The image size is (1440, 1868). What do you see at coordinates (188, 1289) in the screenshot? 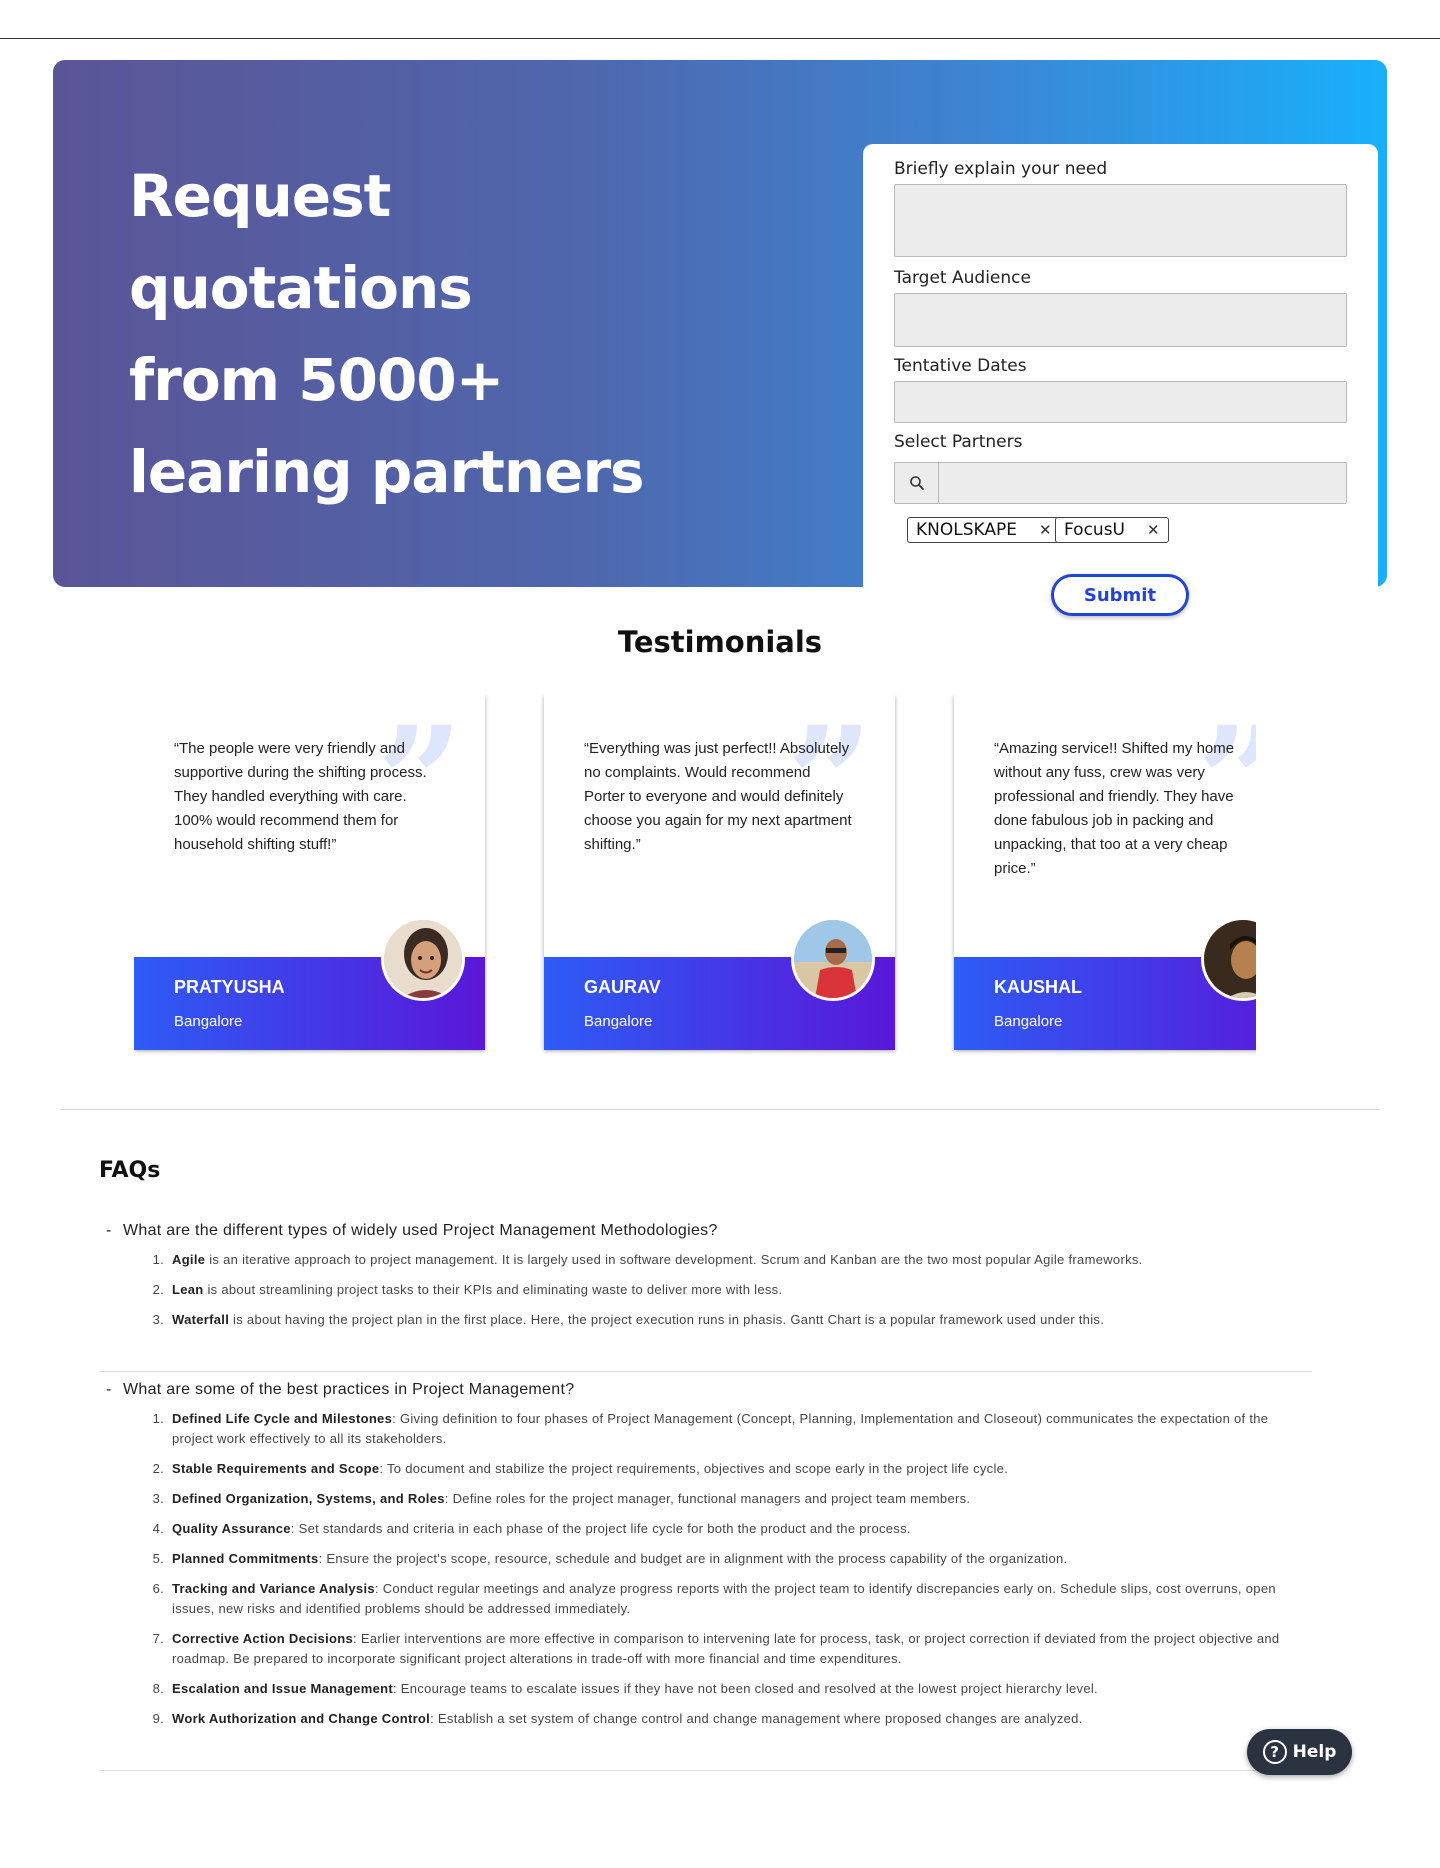
I see `answer-term: Lean` at bounding box center [188, 1289].